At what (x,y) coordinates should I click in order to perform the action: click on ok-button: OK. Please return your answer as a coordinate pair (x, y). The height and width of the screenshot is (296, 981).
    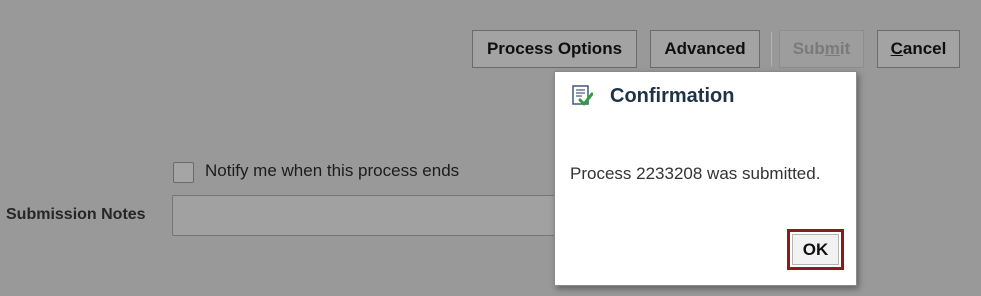
    Looking at the image, I should click on (815, 249).